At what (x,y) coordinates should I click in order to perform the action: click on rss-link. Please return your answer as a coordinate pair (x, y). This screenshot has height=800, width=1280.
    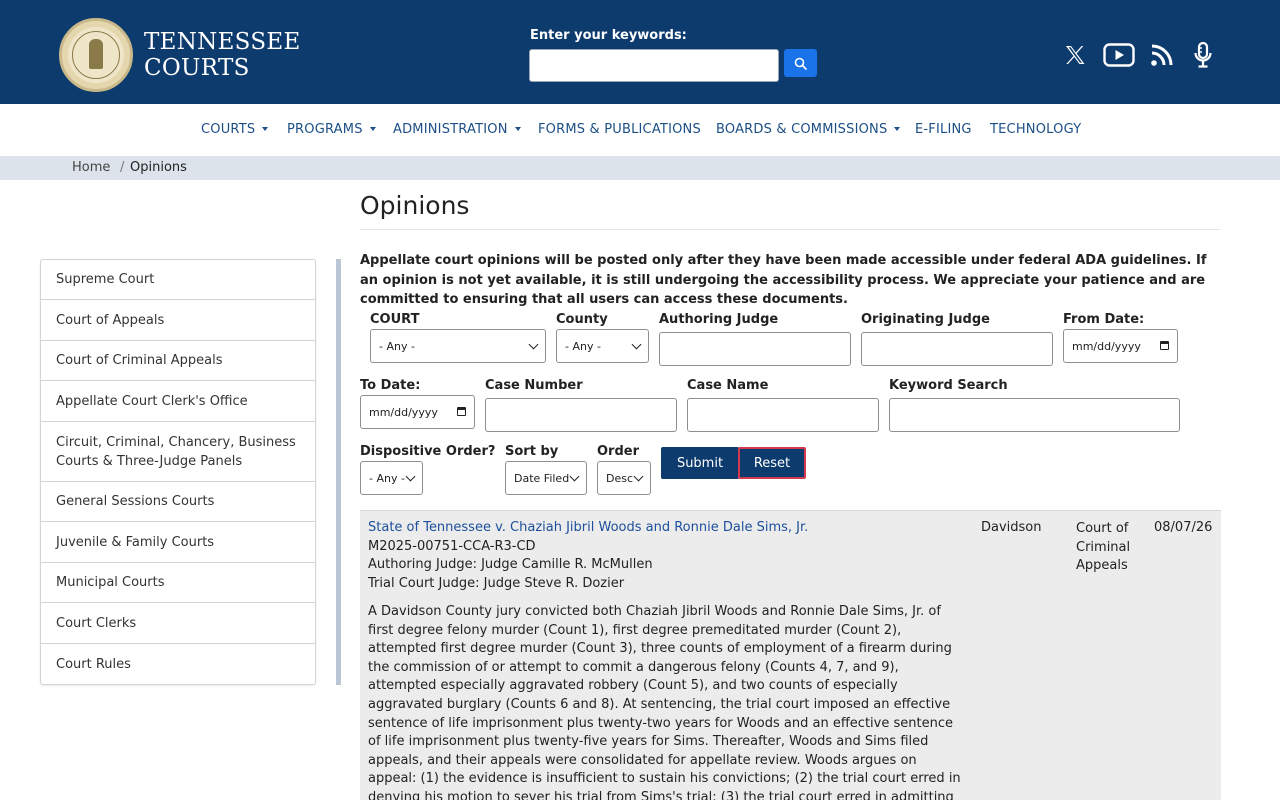
    Looking at the image, I should click on (1162, 55).